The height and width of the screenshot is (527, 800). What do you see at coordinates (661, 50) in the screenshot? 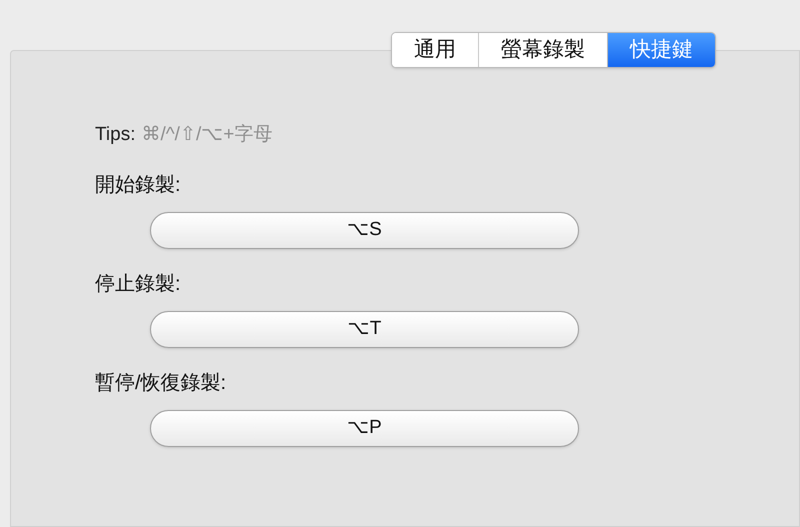
I see `tab: 快捷鍵` at bounding box center [661, 50].